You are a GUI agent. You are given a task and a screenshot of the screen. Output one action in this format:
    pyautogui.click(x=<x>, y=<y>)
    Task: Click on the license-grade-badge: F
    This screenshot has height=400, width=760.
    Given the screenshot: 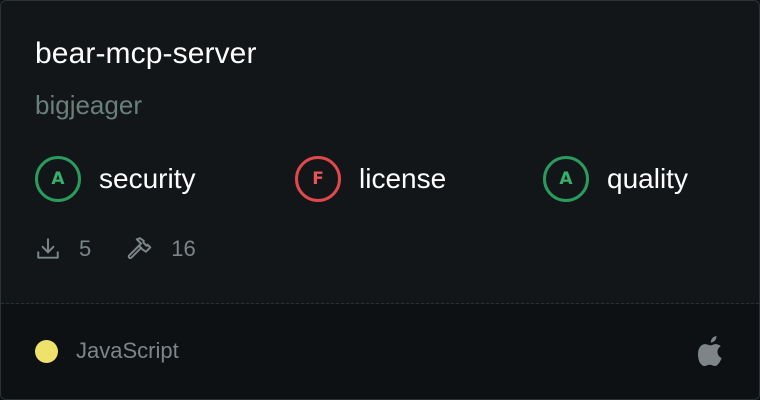 What is the action you would take?
    pyautogui.click(x=318, y=179)
    